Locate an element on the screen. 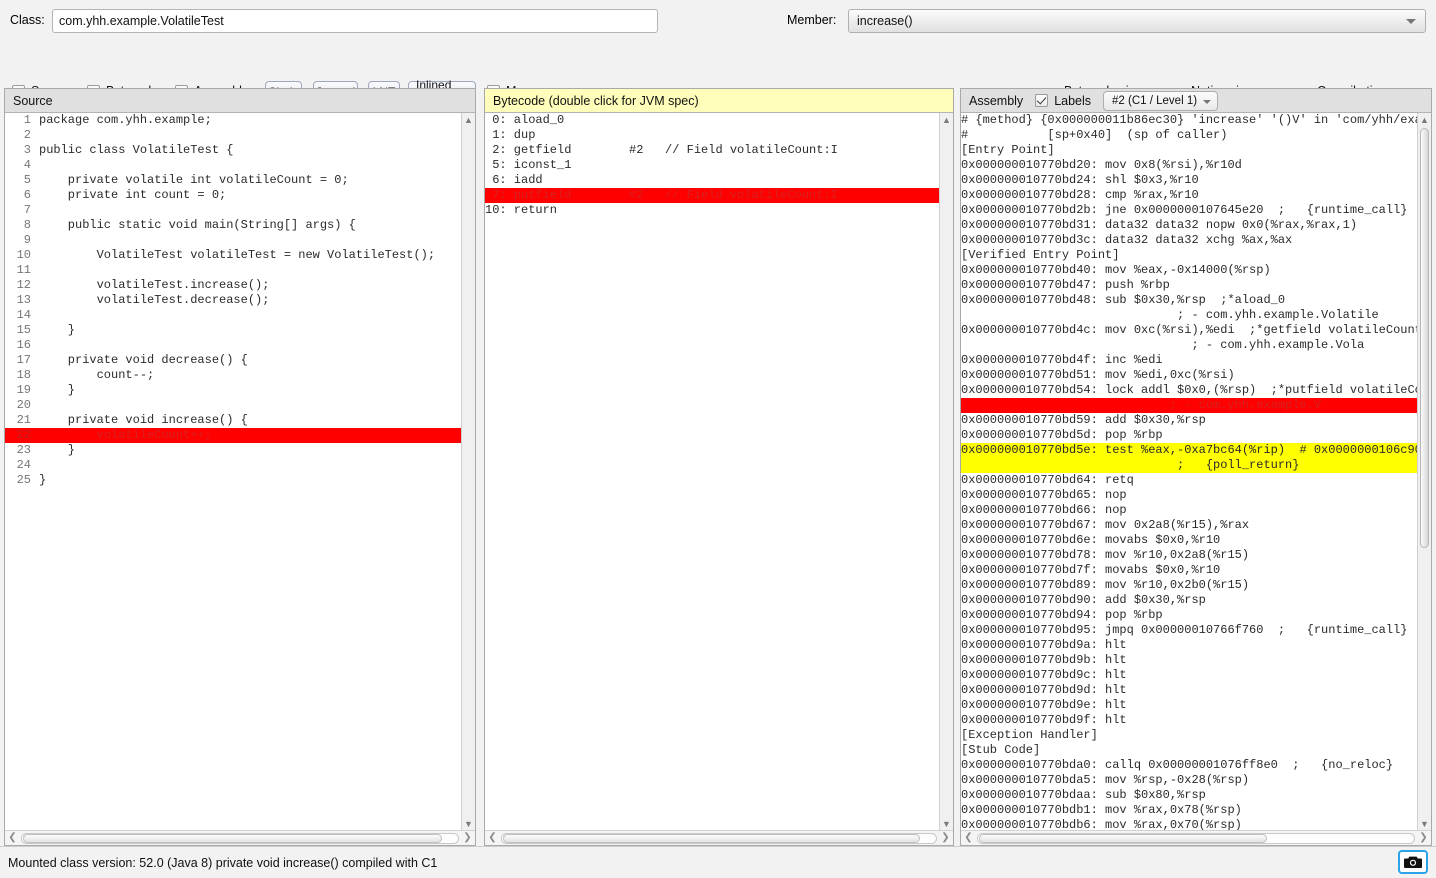  code-line: 0x000000010770bd94: pop %rbp is located at coordinates (1189, 615).